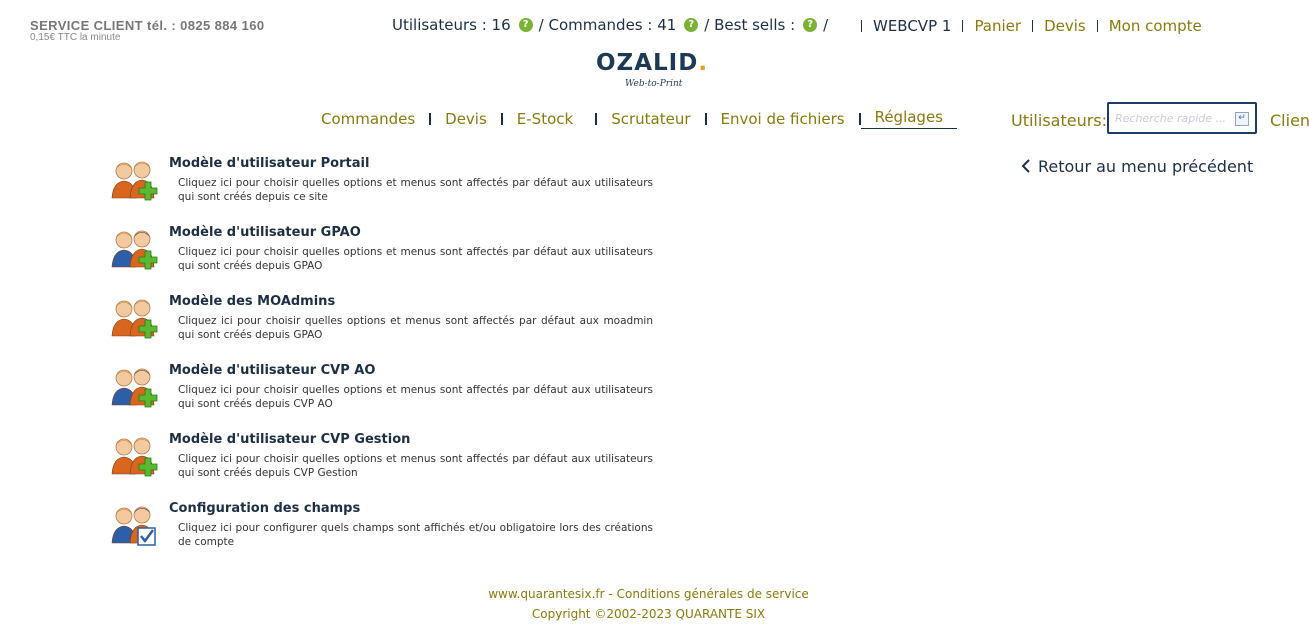 The height and width of the screenshot is (644, 1309). I want to click on model-title: Modèle d'utilisateur CVP Gestion, so click(289, 439).